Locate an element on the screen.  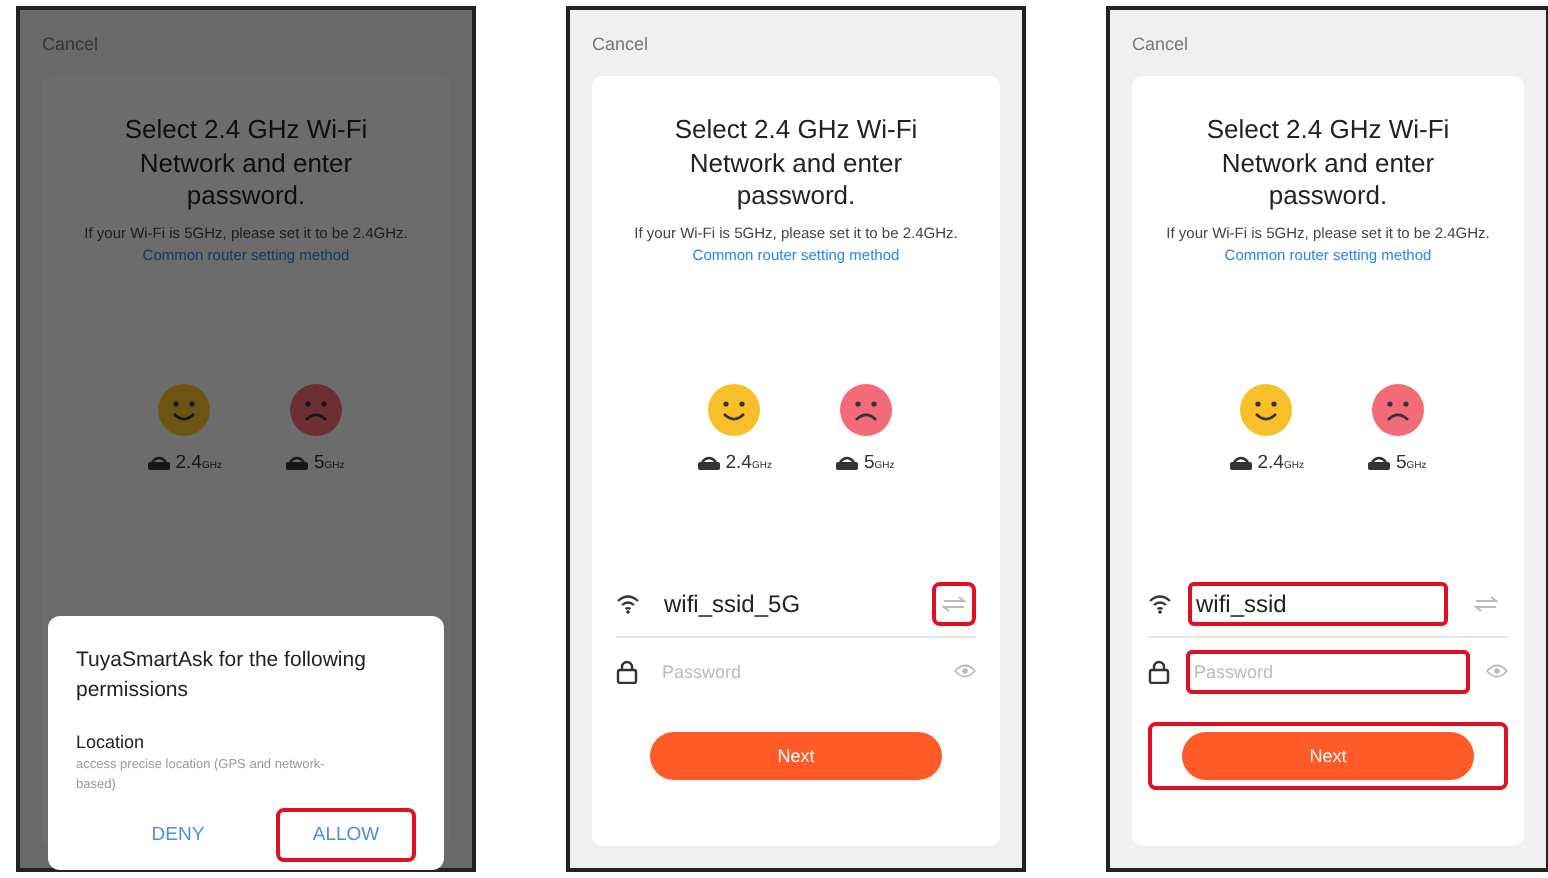
network-name-field: wifi_ssid_5G is located at coordinates (786, 603).